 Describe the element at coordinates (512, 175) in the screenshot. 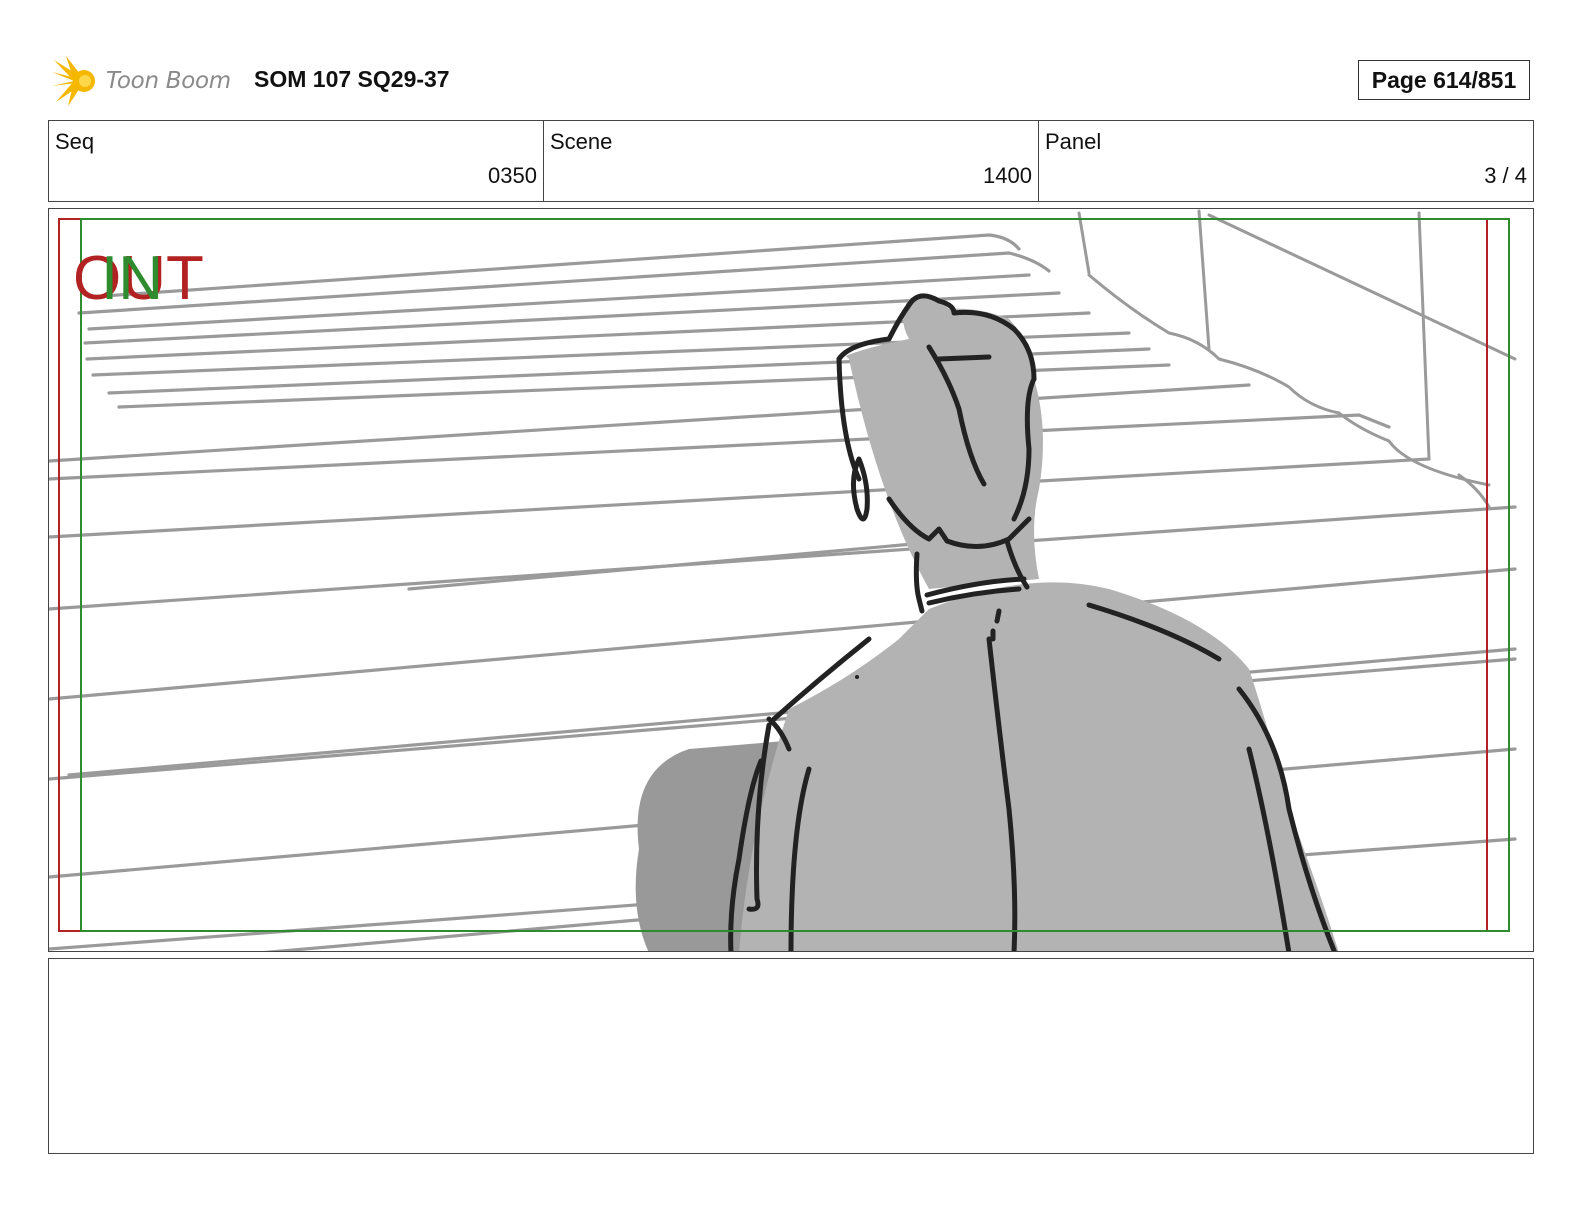

I see `seq-value: 0350` at that location.